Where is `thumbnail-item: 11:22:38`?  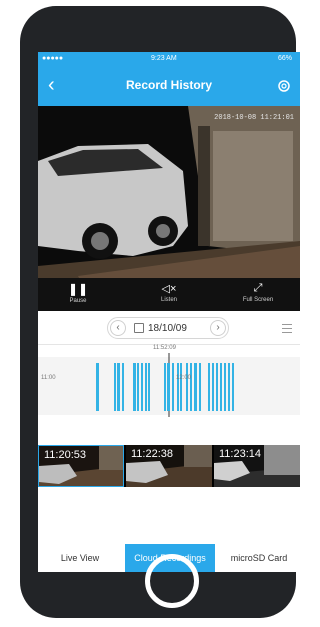
thumbnail-item: 11:22:38 is located at coordinates (169, 466).